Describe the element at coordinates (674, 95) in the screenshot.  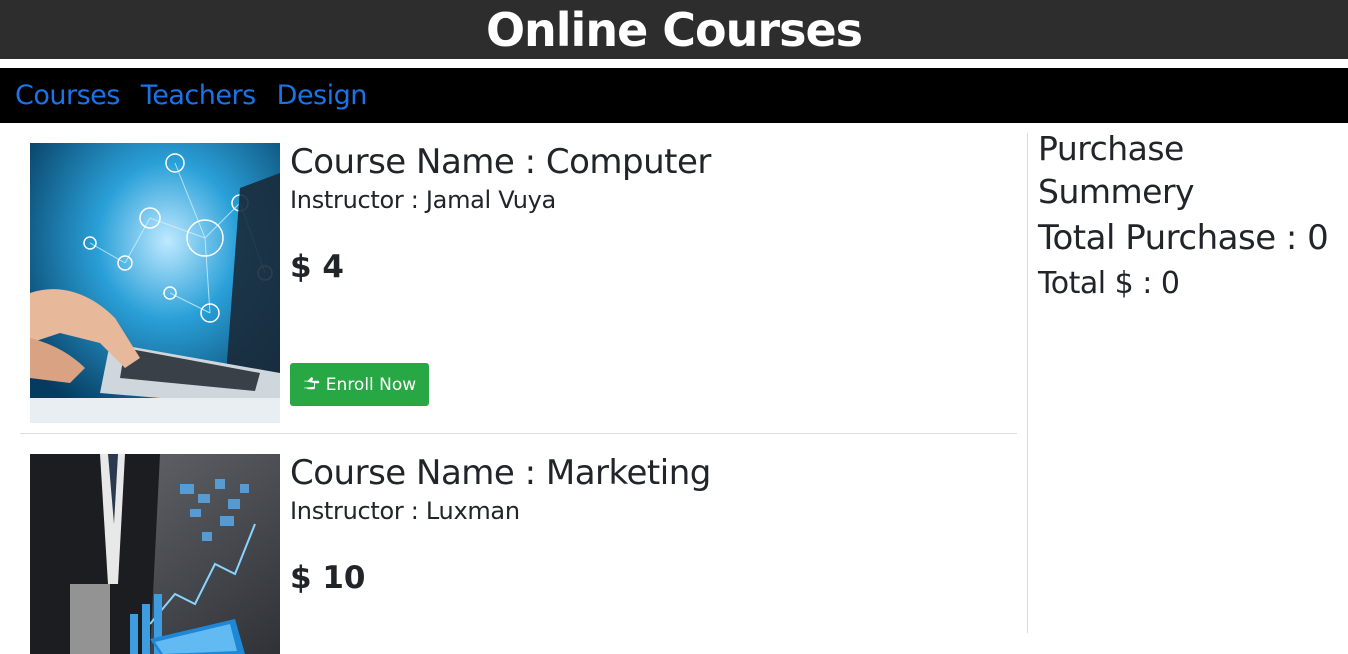
I see `main-nav: Courses Teachers Design` at that location.